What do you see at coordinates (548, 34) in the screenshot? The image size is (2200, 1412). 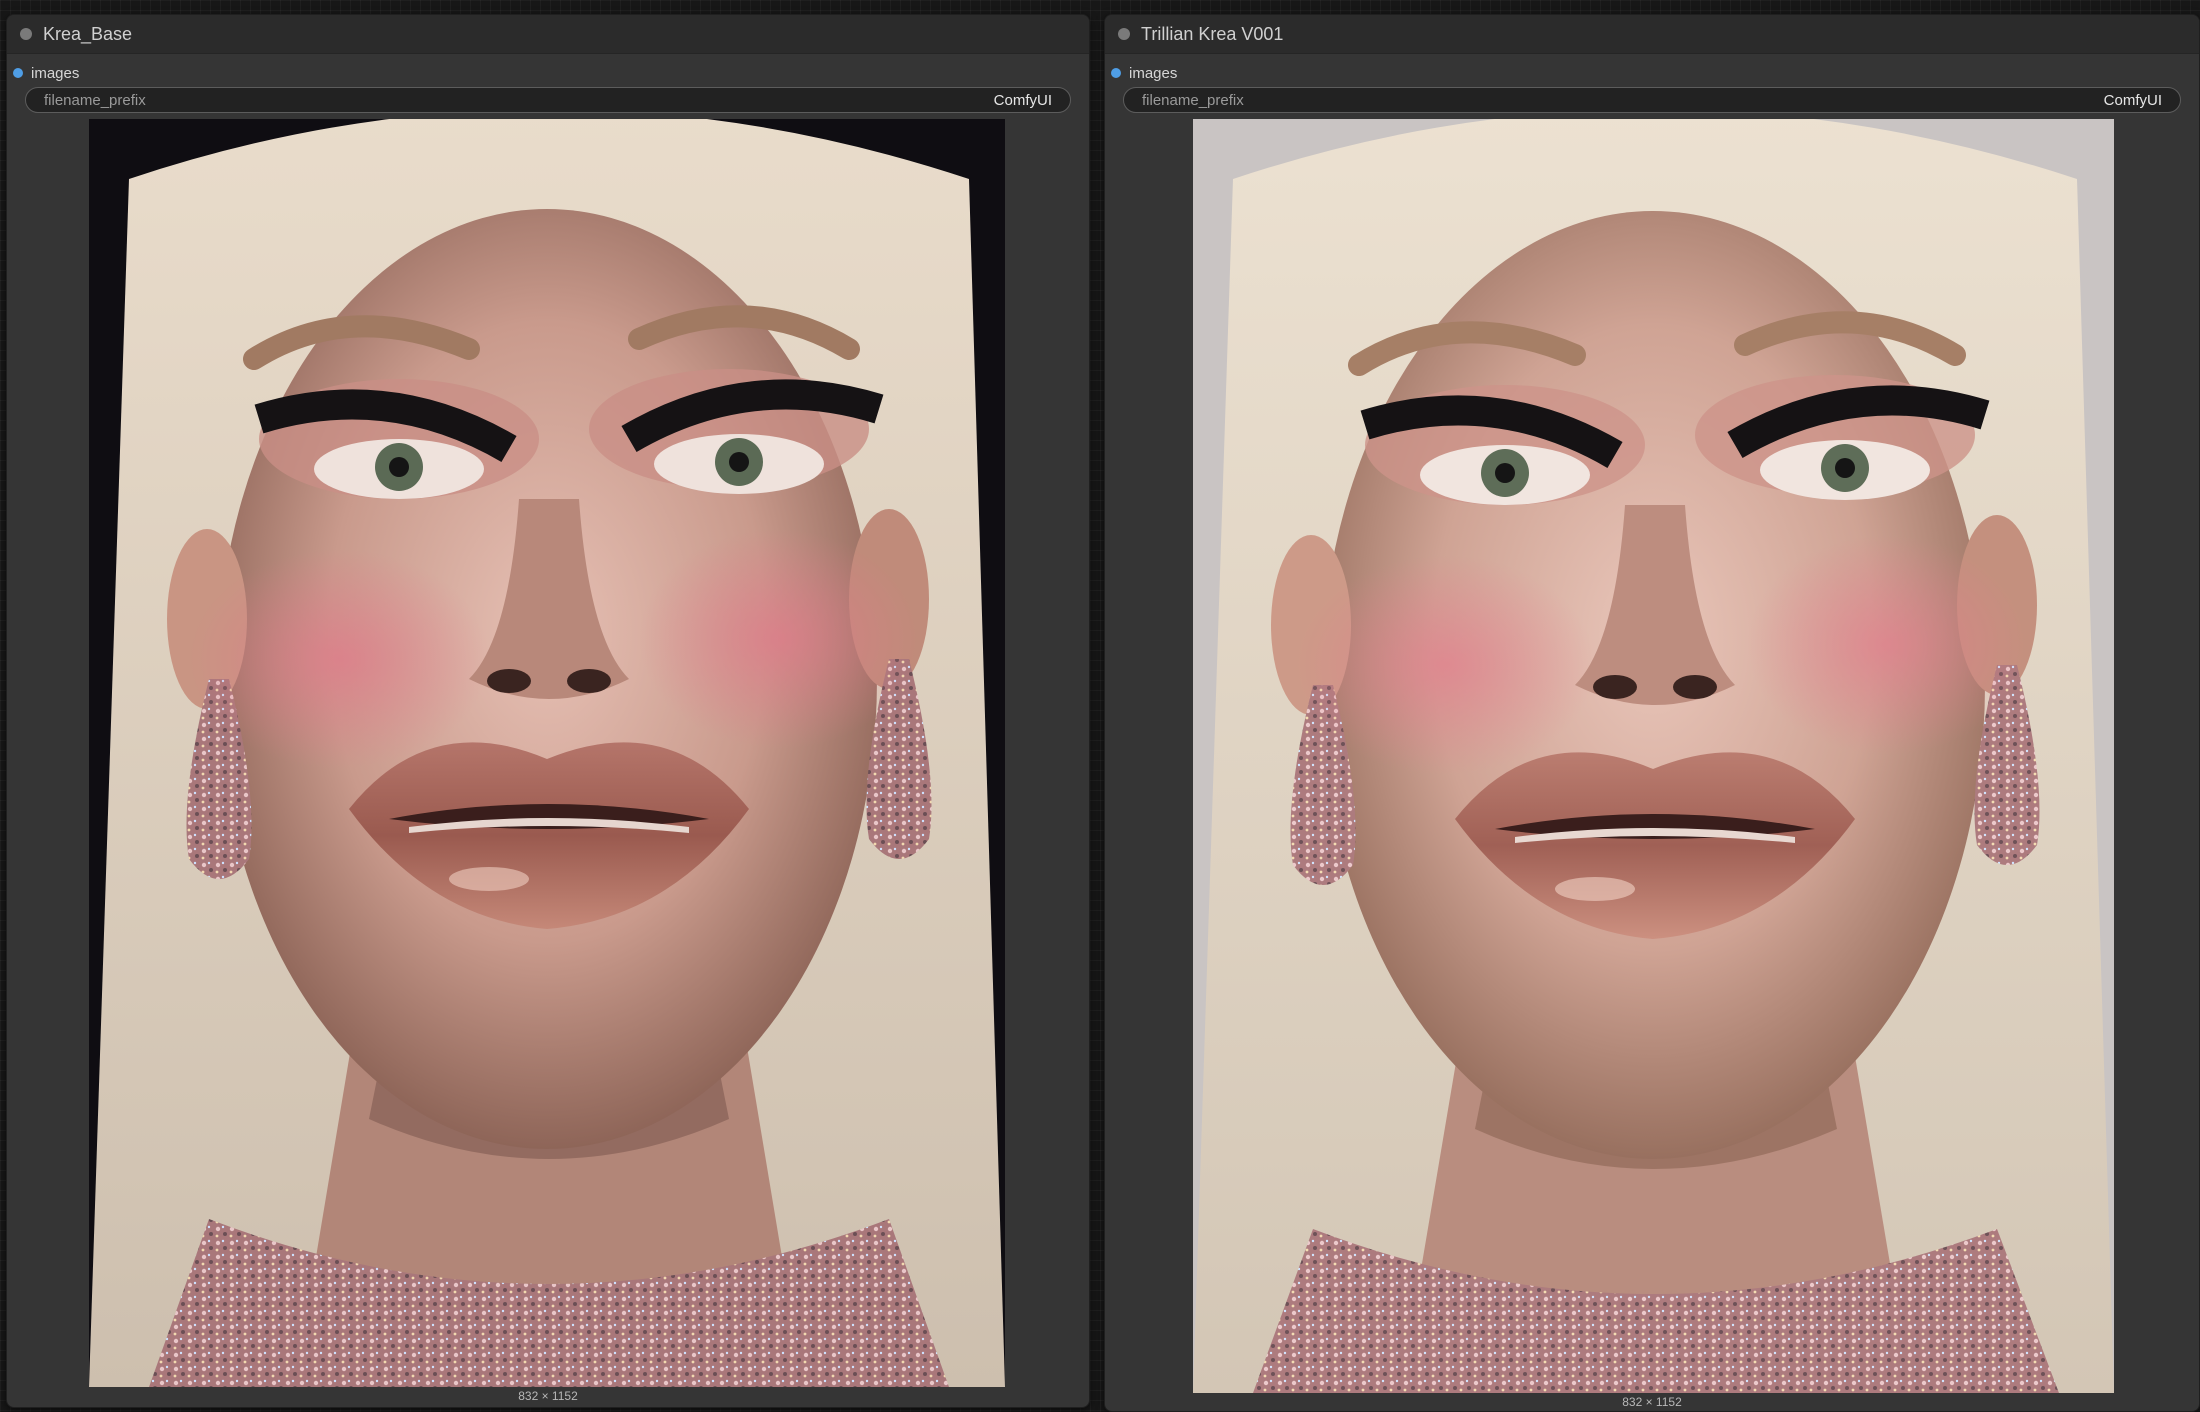 I see `node-header: Krea_Base` at bounding box center [548, 34].